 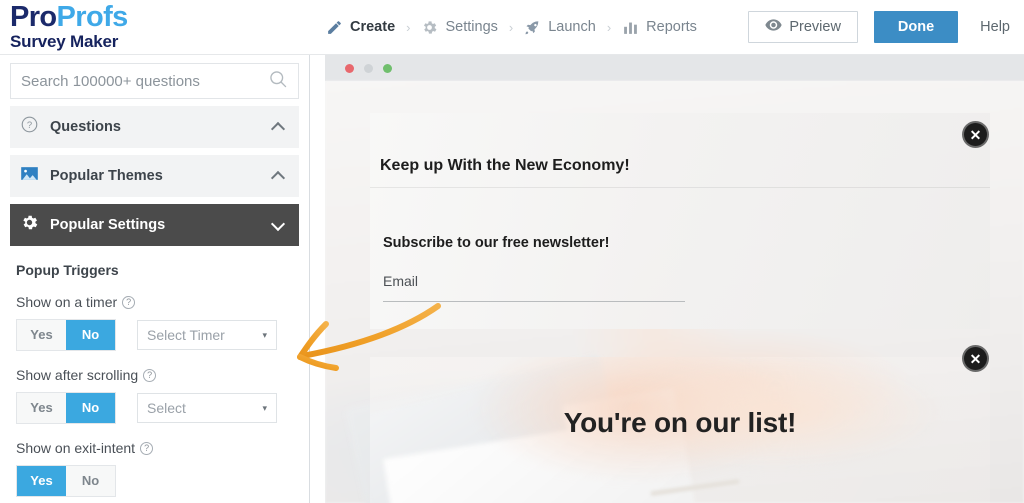 I want to click on field-controls: Yes No, so click(x=162, y=481).